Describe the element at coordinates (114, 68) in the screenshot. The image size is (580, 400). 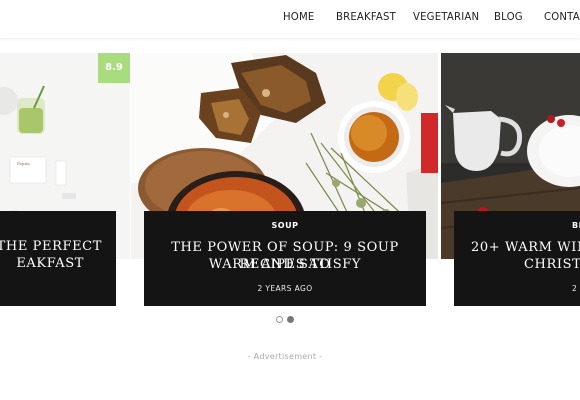
I see `rating-badge: 8.9` at that location.